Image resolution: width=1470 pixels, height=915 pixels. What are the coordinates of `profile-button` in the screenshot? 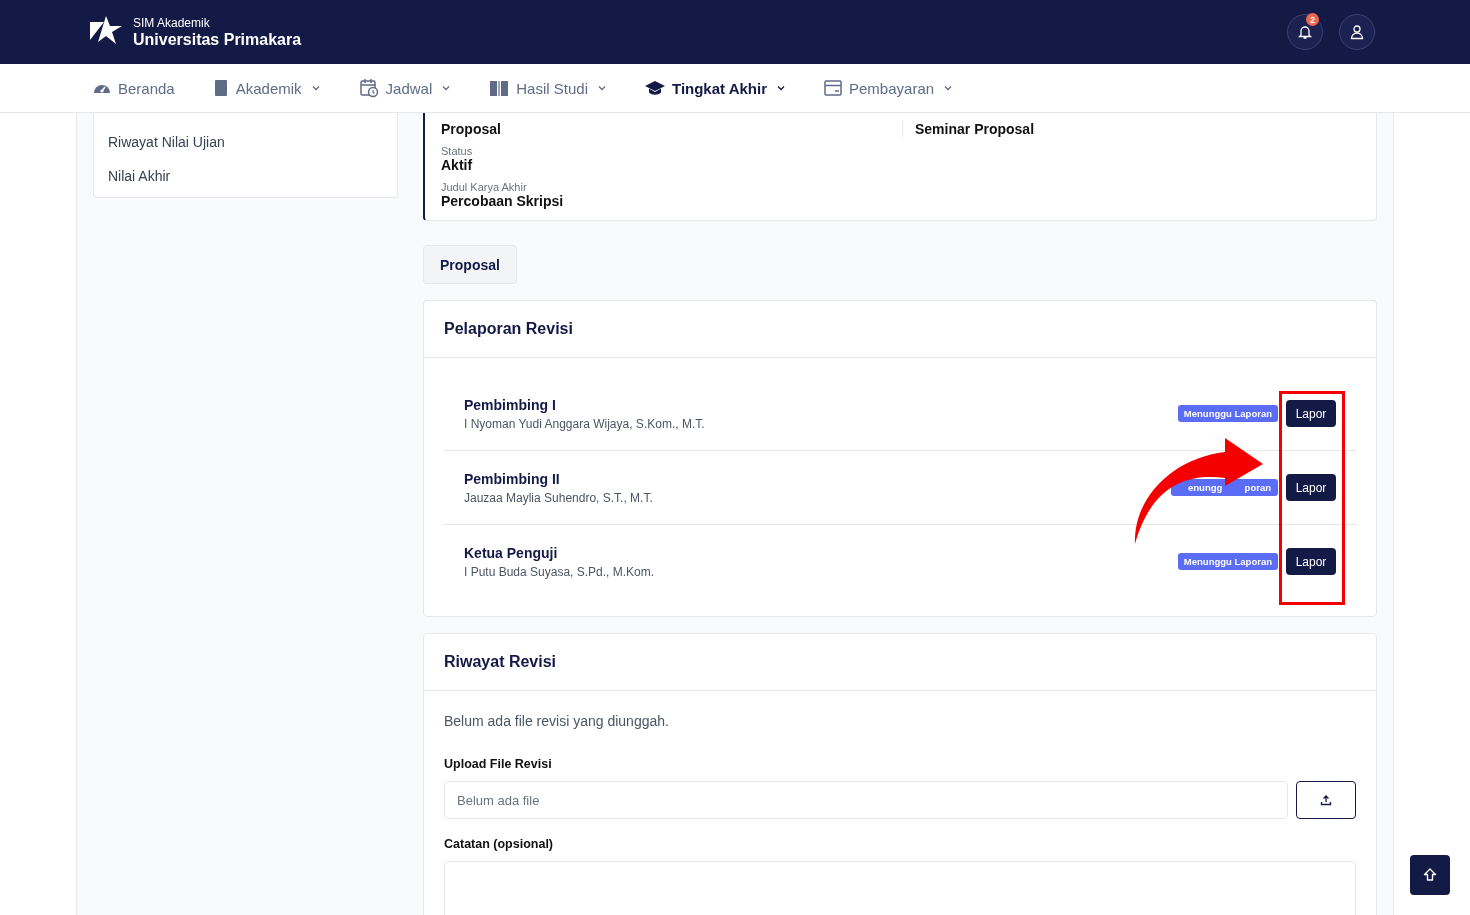 It's located at (1357, 32).